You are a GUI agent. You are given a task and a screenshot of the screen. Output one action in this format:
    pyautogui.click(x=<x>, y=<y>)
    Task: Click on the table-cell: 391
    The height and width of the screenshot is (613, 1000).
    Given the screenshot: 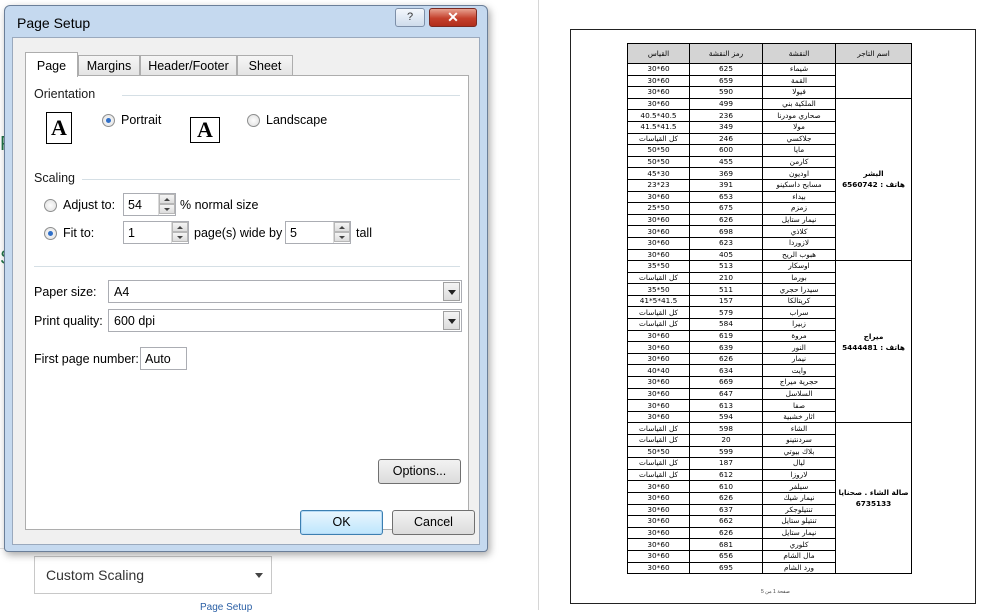 What is the action you would take?
    pyautogui.click(x=726, y=185)
    